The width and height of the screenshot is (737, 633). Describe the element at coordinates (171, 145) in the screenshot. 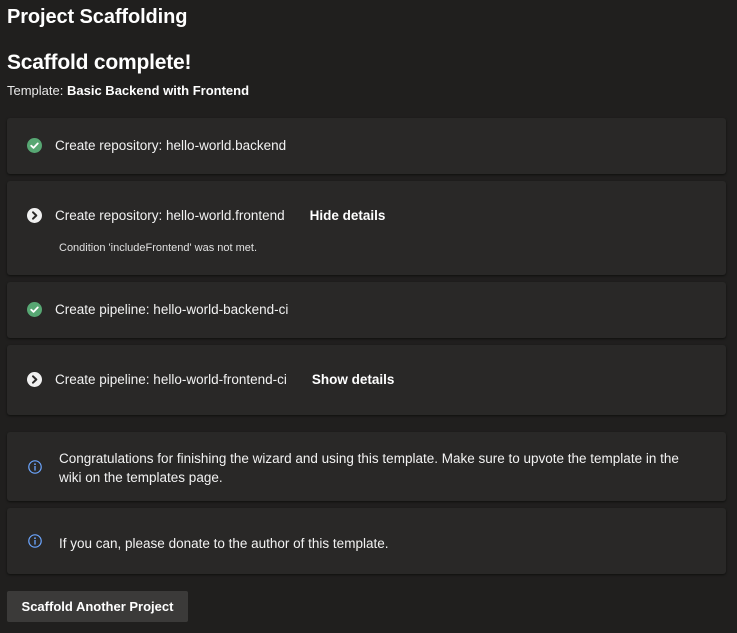

I see `step-label: Create repository: hello-world.backend` at that location.